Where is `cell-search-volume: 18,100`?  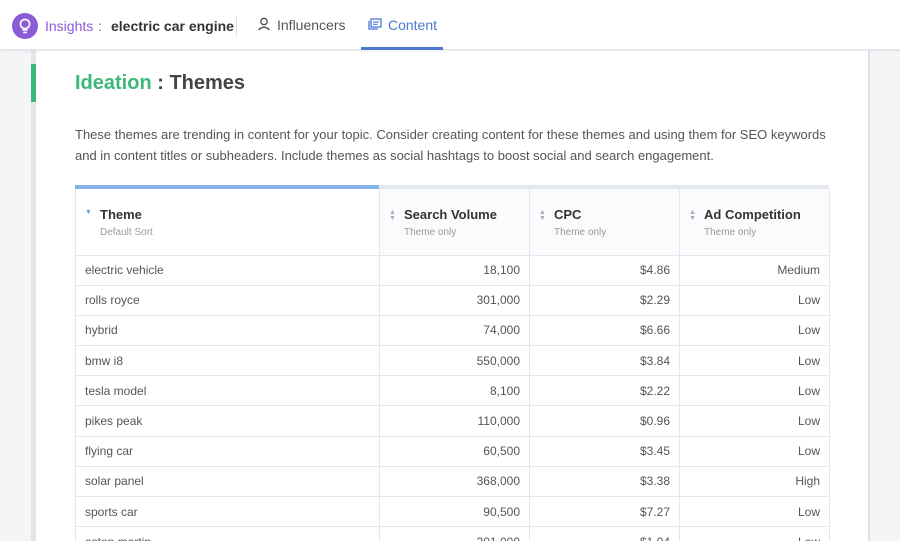 cell-search-volume: 18,100 is located at coordinates (454, 270).